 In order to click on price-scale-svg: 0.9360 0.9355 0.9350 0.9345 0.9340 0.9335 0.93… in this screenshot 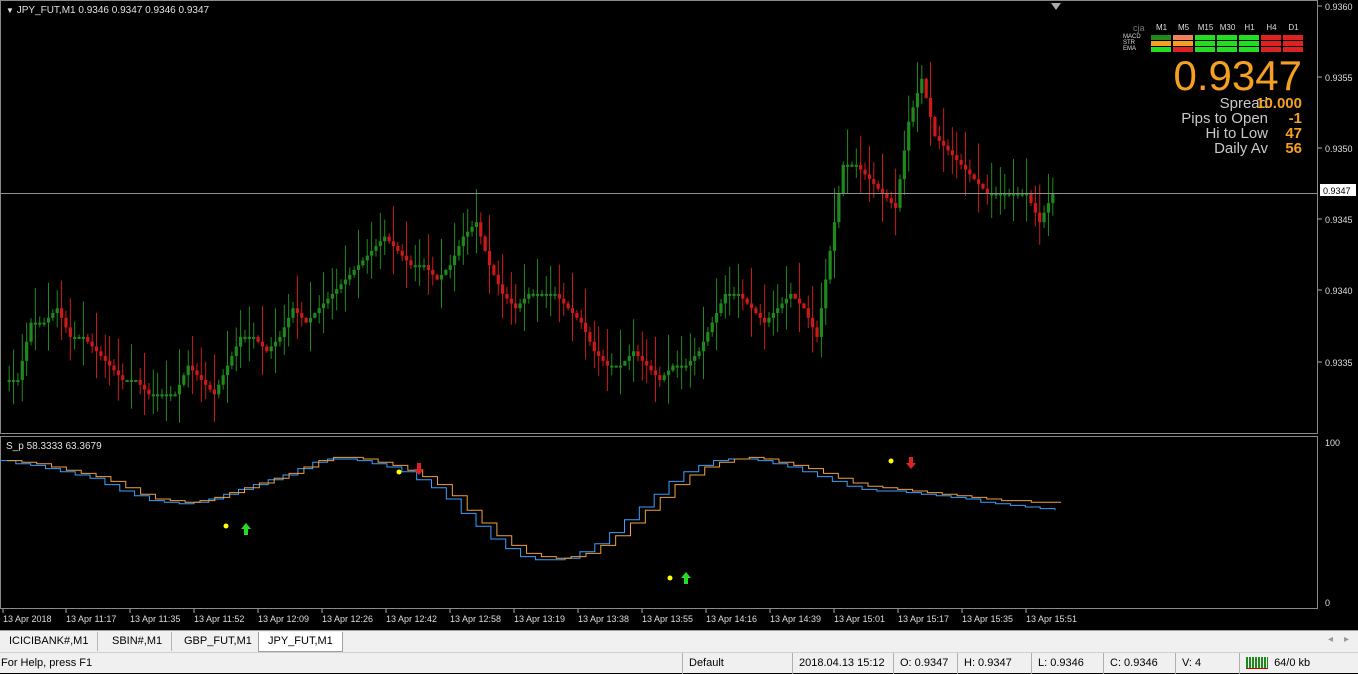, I will do `click(1337, 305)`.